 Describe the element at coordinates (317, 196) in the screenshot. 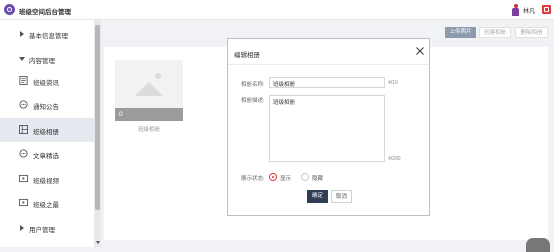

I see `confirm-button: 确定` at that location.